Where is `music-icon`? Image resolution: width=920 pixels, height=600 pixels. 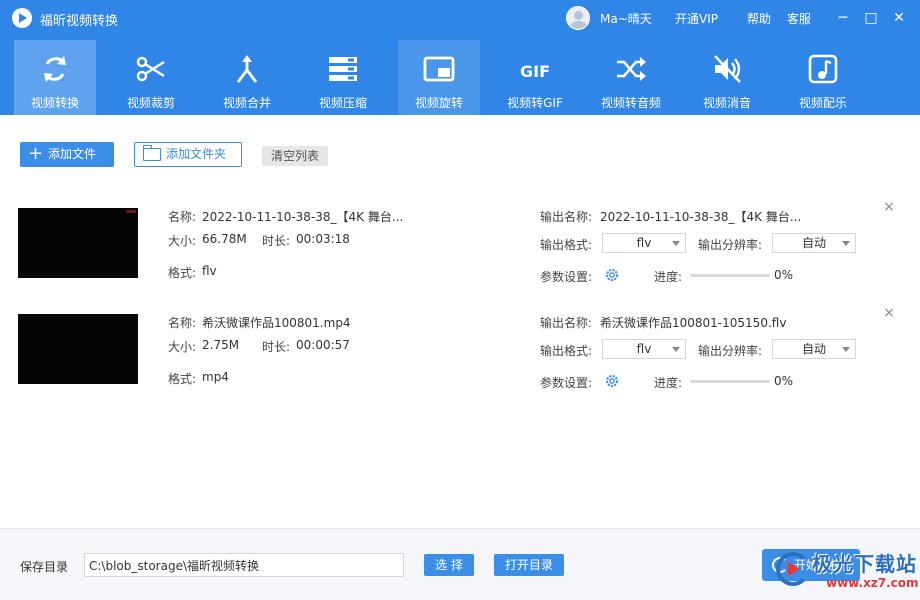 music-icon is located at coordinates (823, 69).